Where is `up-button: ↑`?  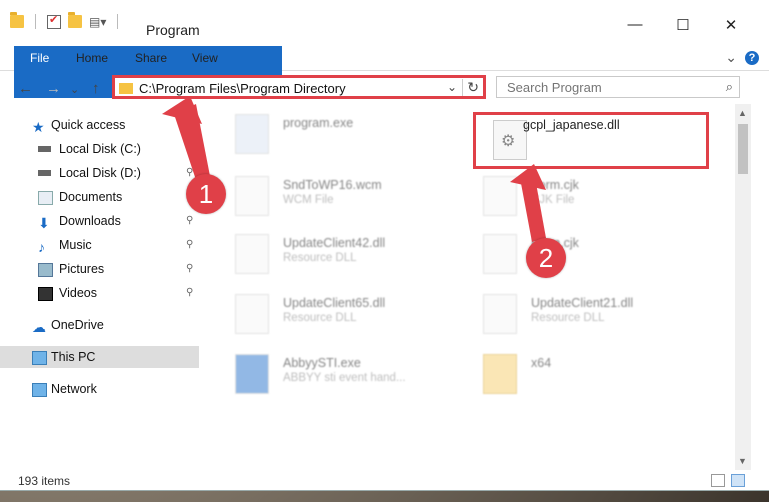
up-button: ↑ is located at coordinates (96, 88).